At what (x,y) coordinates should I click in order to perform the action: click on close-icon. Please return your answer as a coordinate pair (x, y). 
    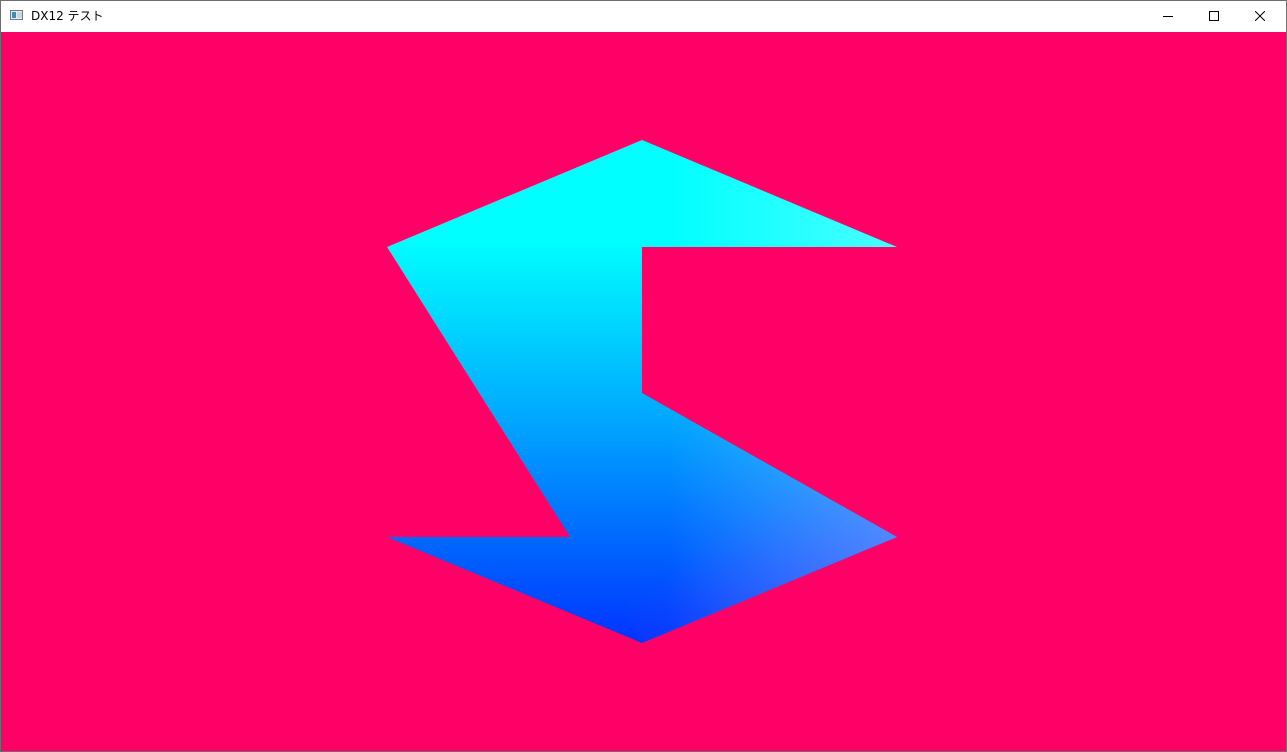
    Looking at the image, I should click on (1260, 16).